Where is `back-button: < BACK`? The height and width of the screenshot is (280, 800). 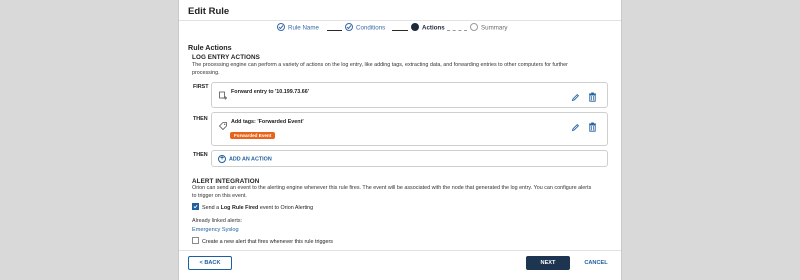
back-button: < BACK is located at coordinates (210, 263).